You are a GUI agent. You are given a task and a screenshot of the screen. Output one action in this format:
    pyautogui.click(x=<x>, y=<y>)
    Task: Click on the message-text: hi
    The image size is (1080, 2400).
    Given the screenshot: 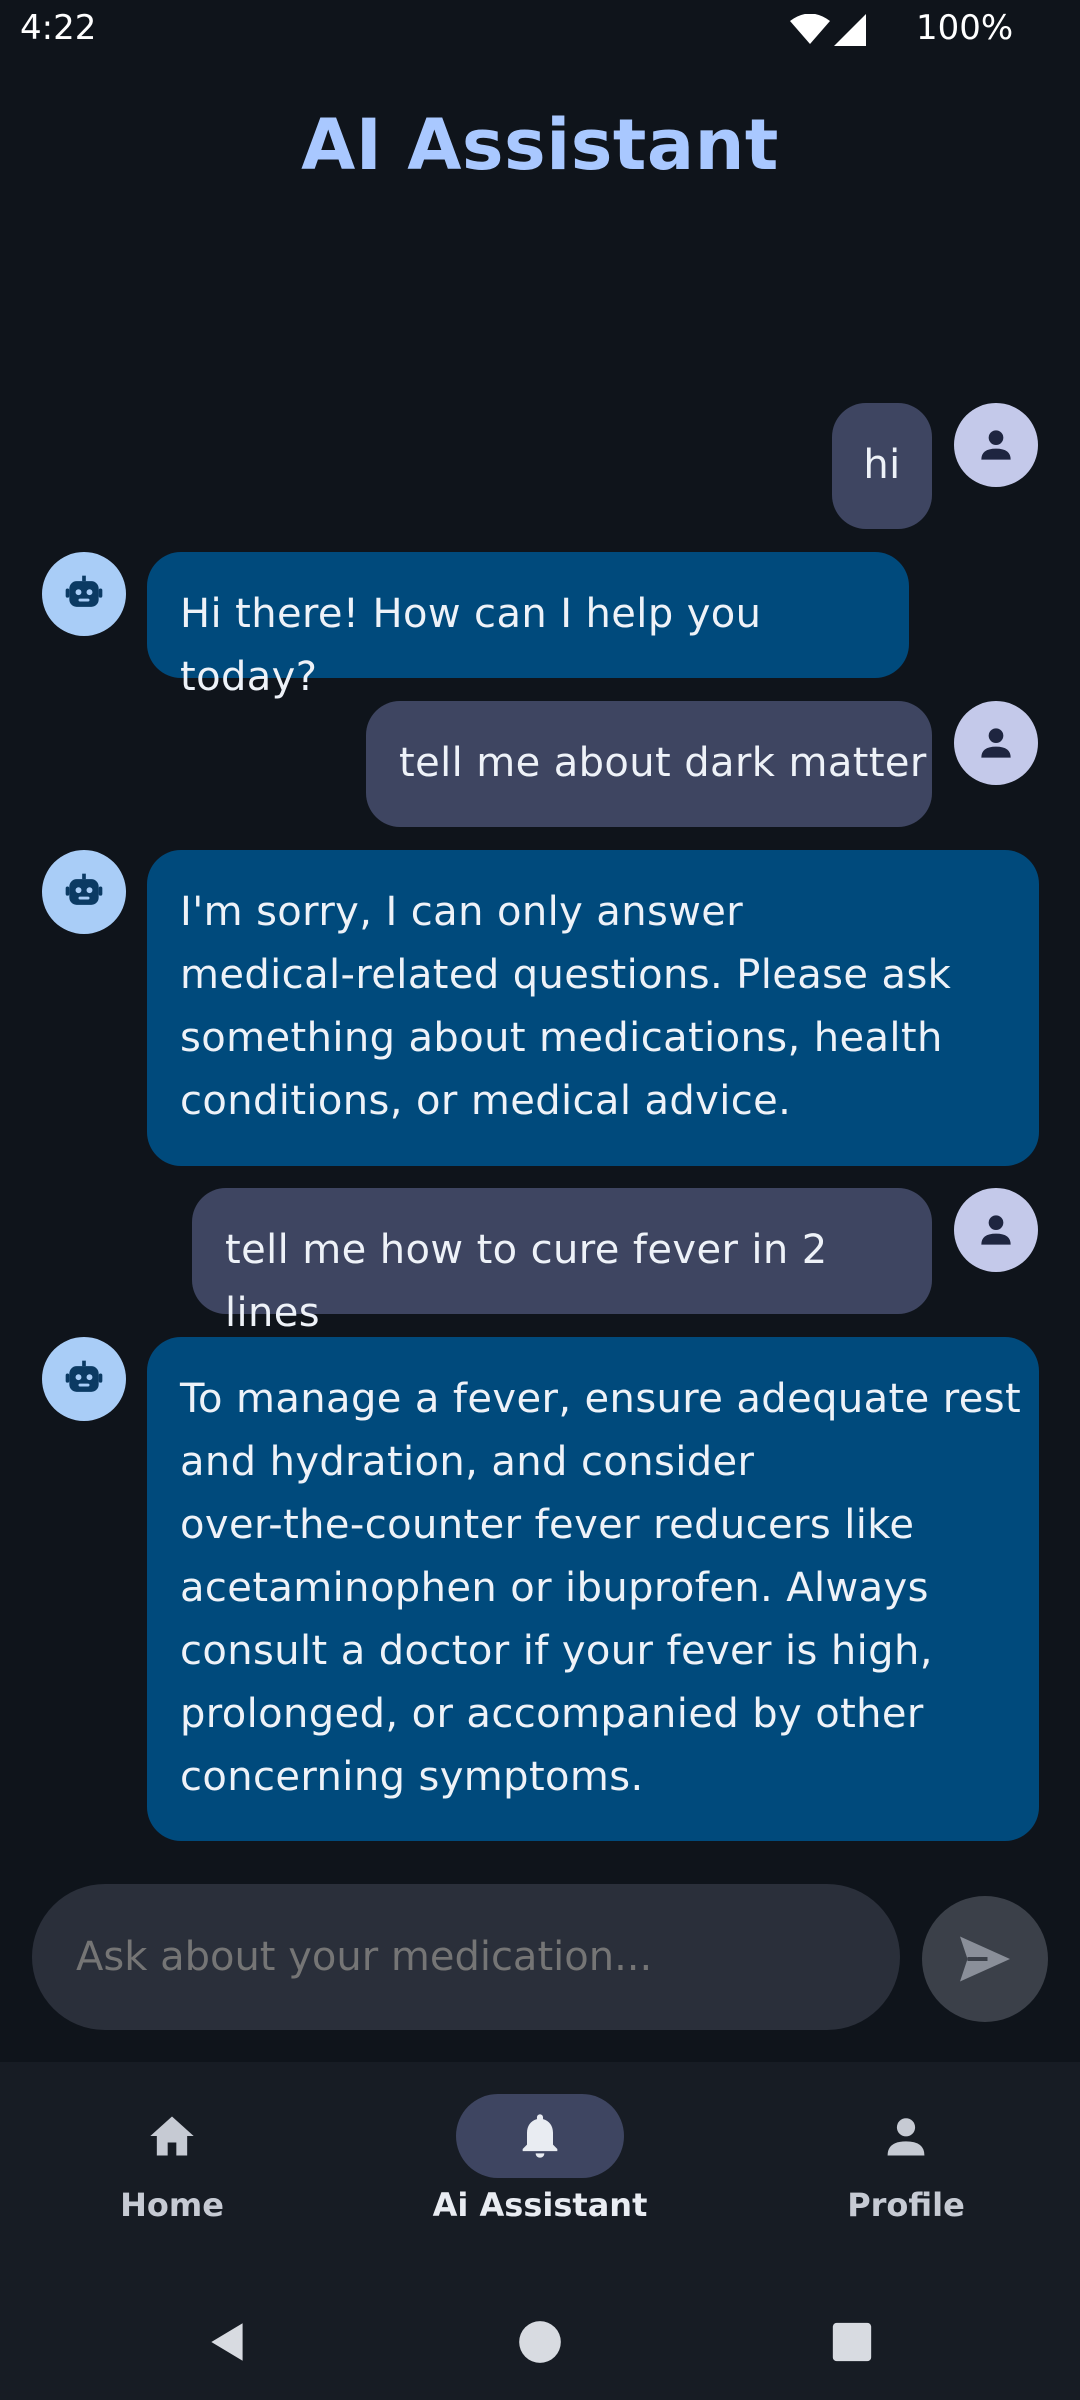 What is the action you would take?
    pyautogui.click(x=882, y=465)
    